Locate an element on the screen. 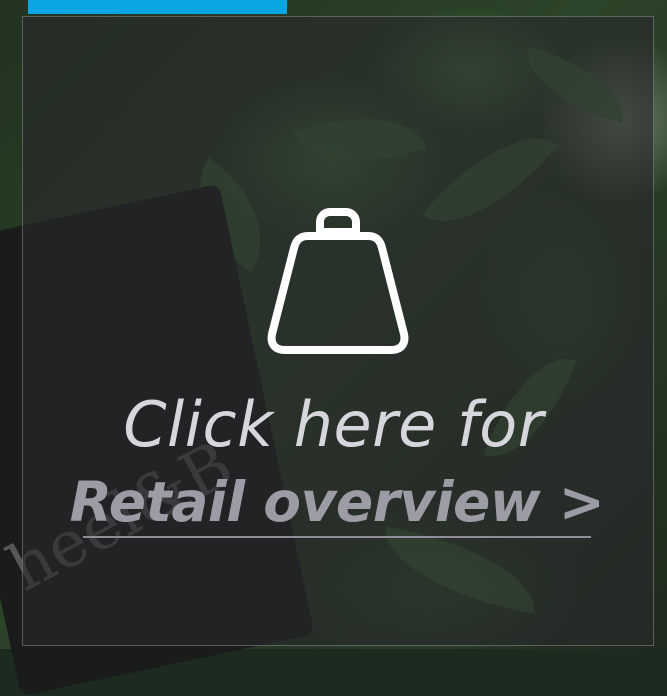  accent-bar is located at coordinates (157, 7).